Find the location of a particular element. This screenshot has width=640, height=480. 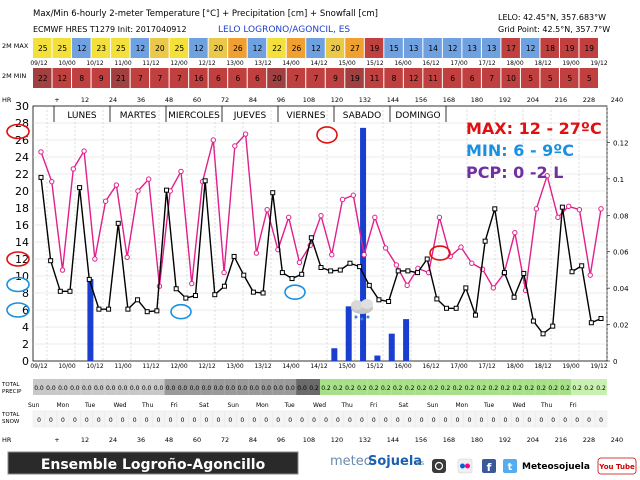

hour-label: 84 is located at coordinates (253, 100).